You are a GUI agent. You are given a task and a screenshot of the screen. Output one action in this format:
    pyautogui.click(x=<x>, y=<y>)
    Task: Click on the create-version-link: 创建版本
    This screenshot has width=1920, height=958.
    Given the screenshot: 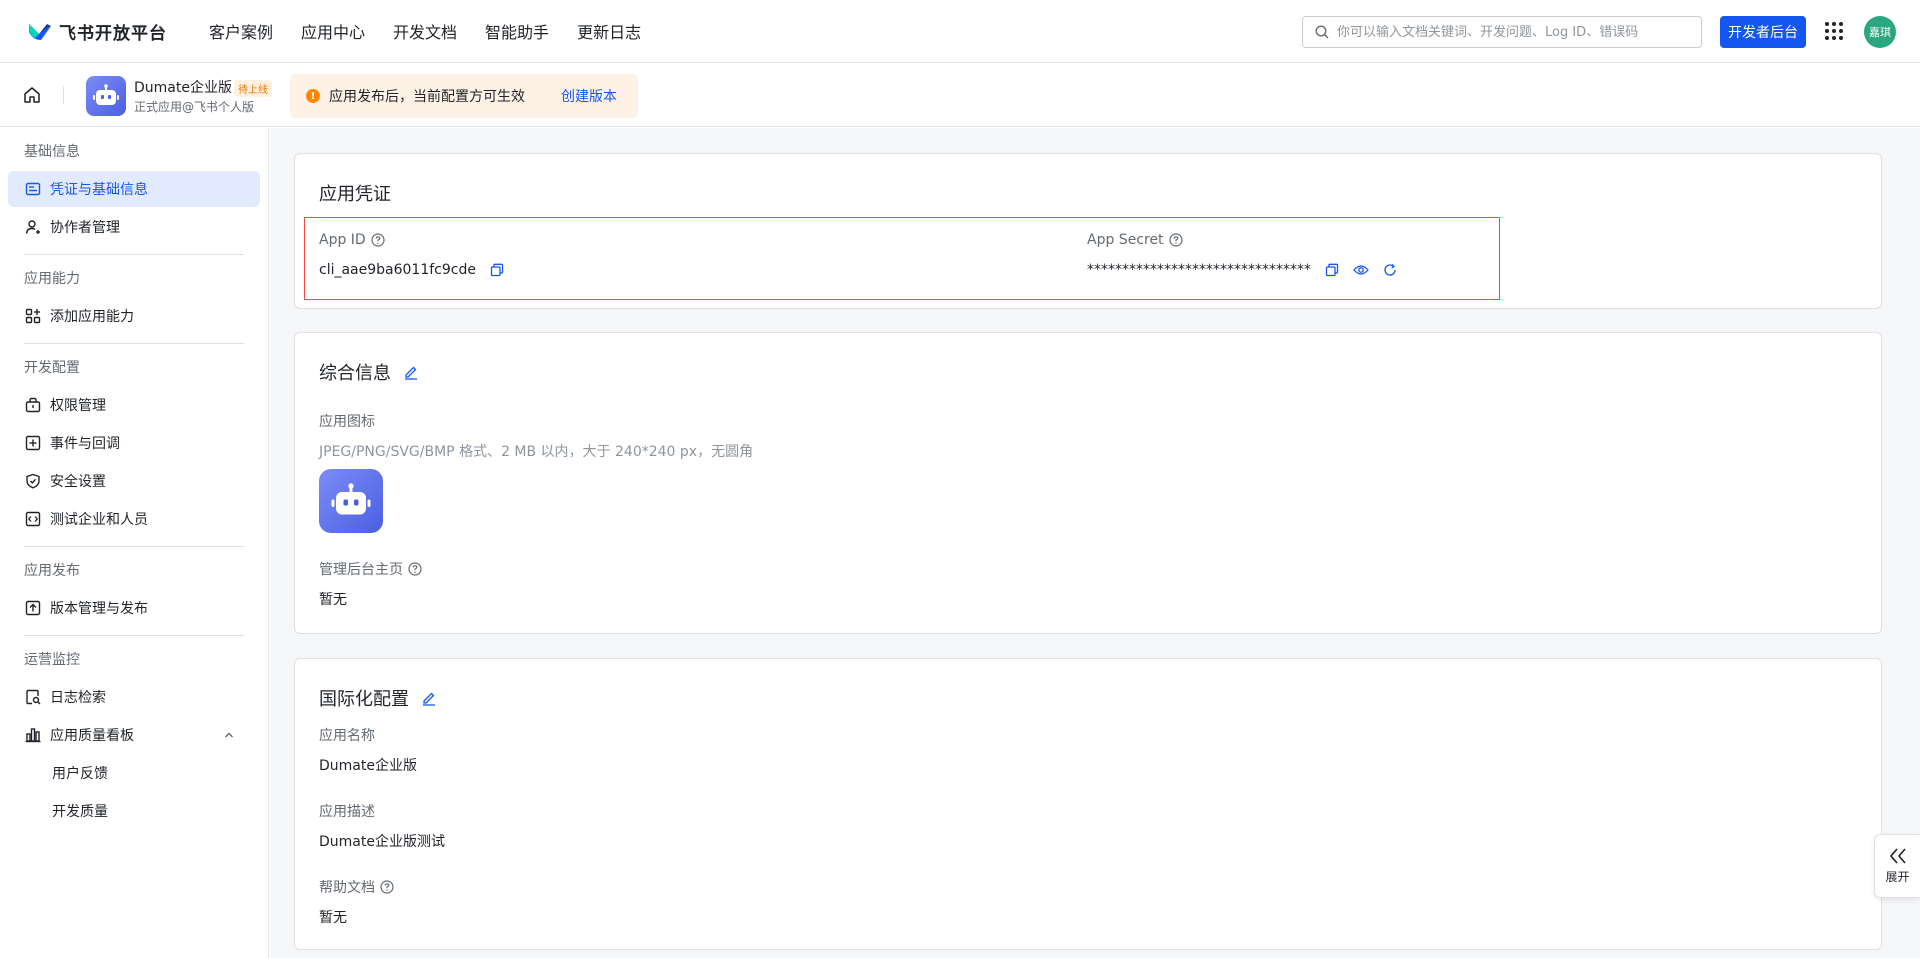 What is the action you would take?
    pyautogui.click(x=589, y=96)
    